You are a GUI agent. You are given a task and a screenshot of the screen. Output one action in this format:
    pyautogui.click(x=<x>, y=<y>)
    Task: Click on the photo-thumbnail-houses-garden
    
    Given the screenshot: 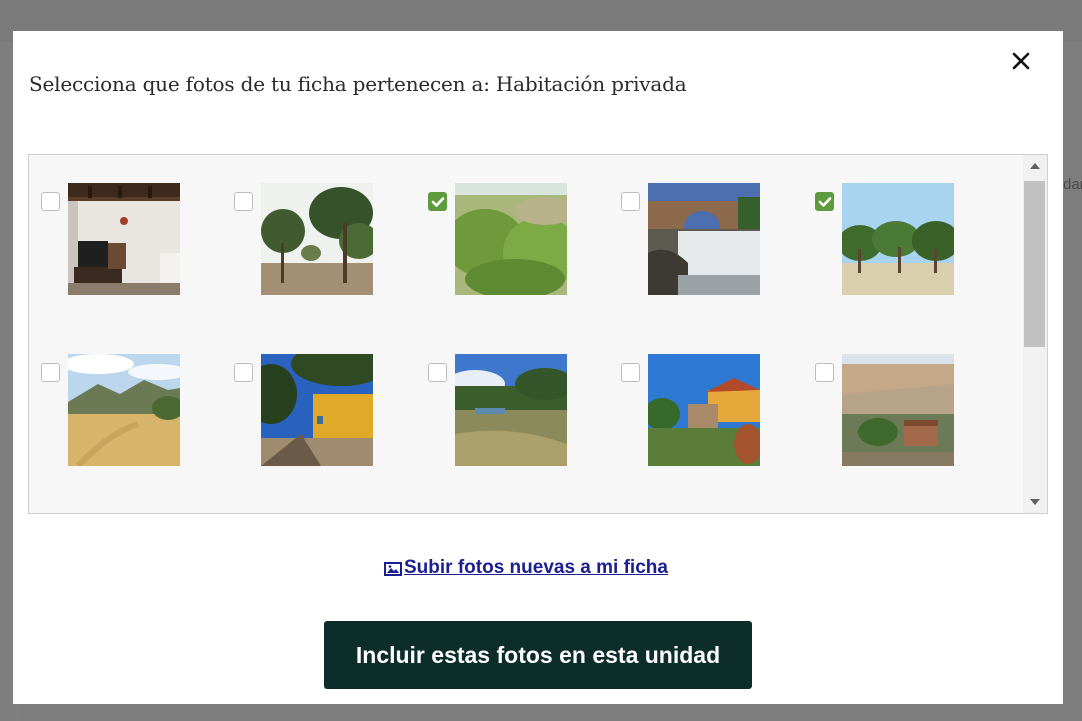 What is the action you would take?
    pyautogui.click(x=704, y=410)
    